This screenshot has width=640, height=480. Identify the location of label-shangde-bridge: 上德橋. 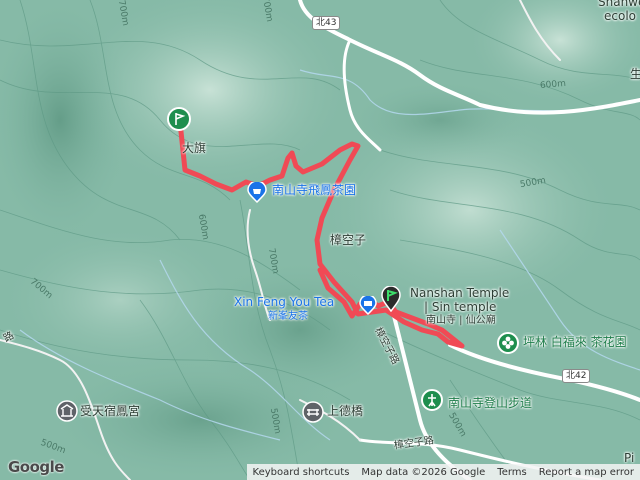
(345, 411).